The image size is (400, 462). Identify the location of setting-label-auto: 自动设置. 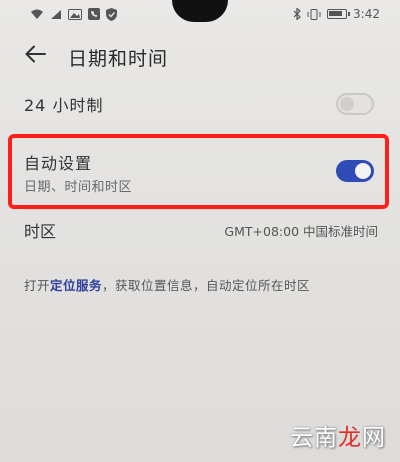
(58, 163).